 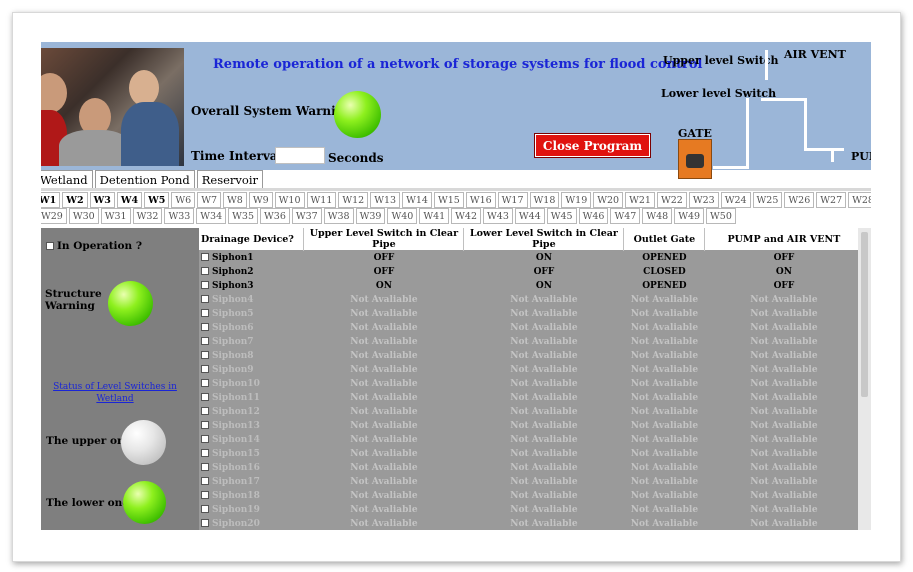 What do you see at coordinates (252, 257) in the screenshot?
I see `device-name-cell: Siphon1` at bounding box center [252, 257].